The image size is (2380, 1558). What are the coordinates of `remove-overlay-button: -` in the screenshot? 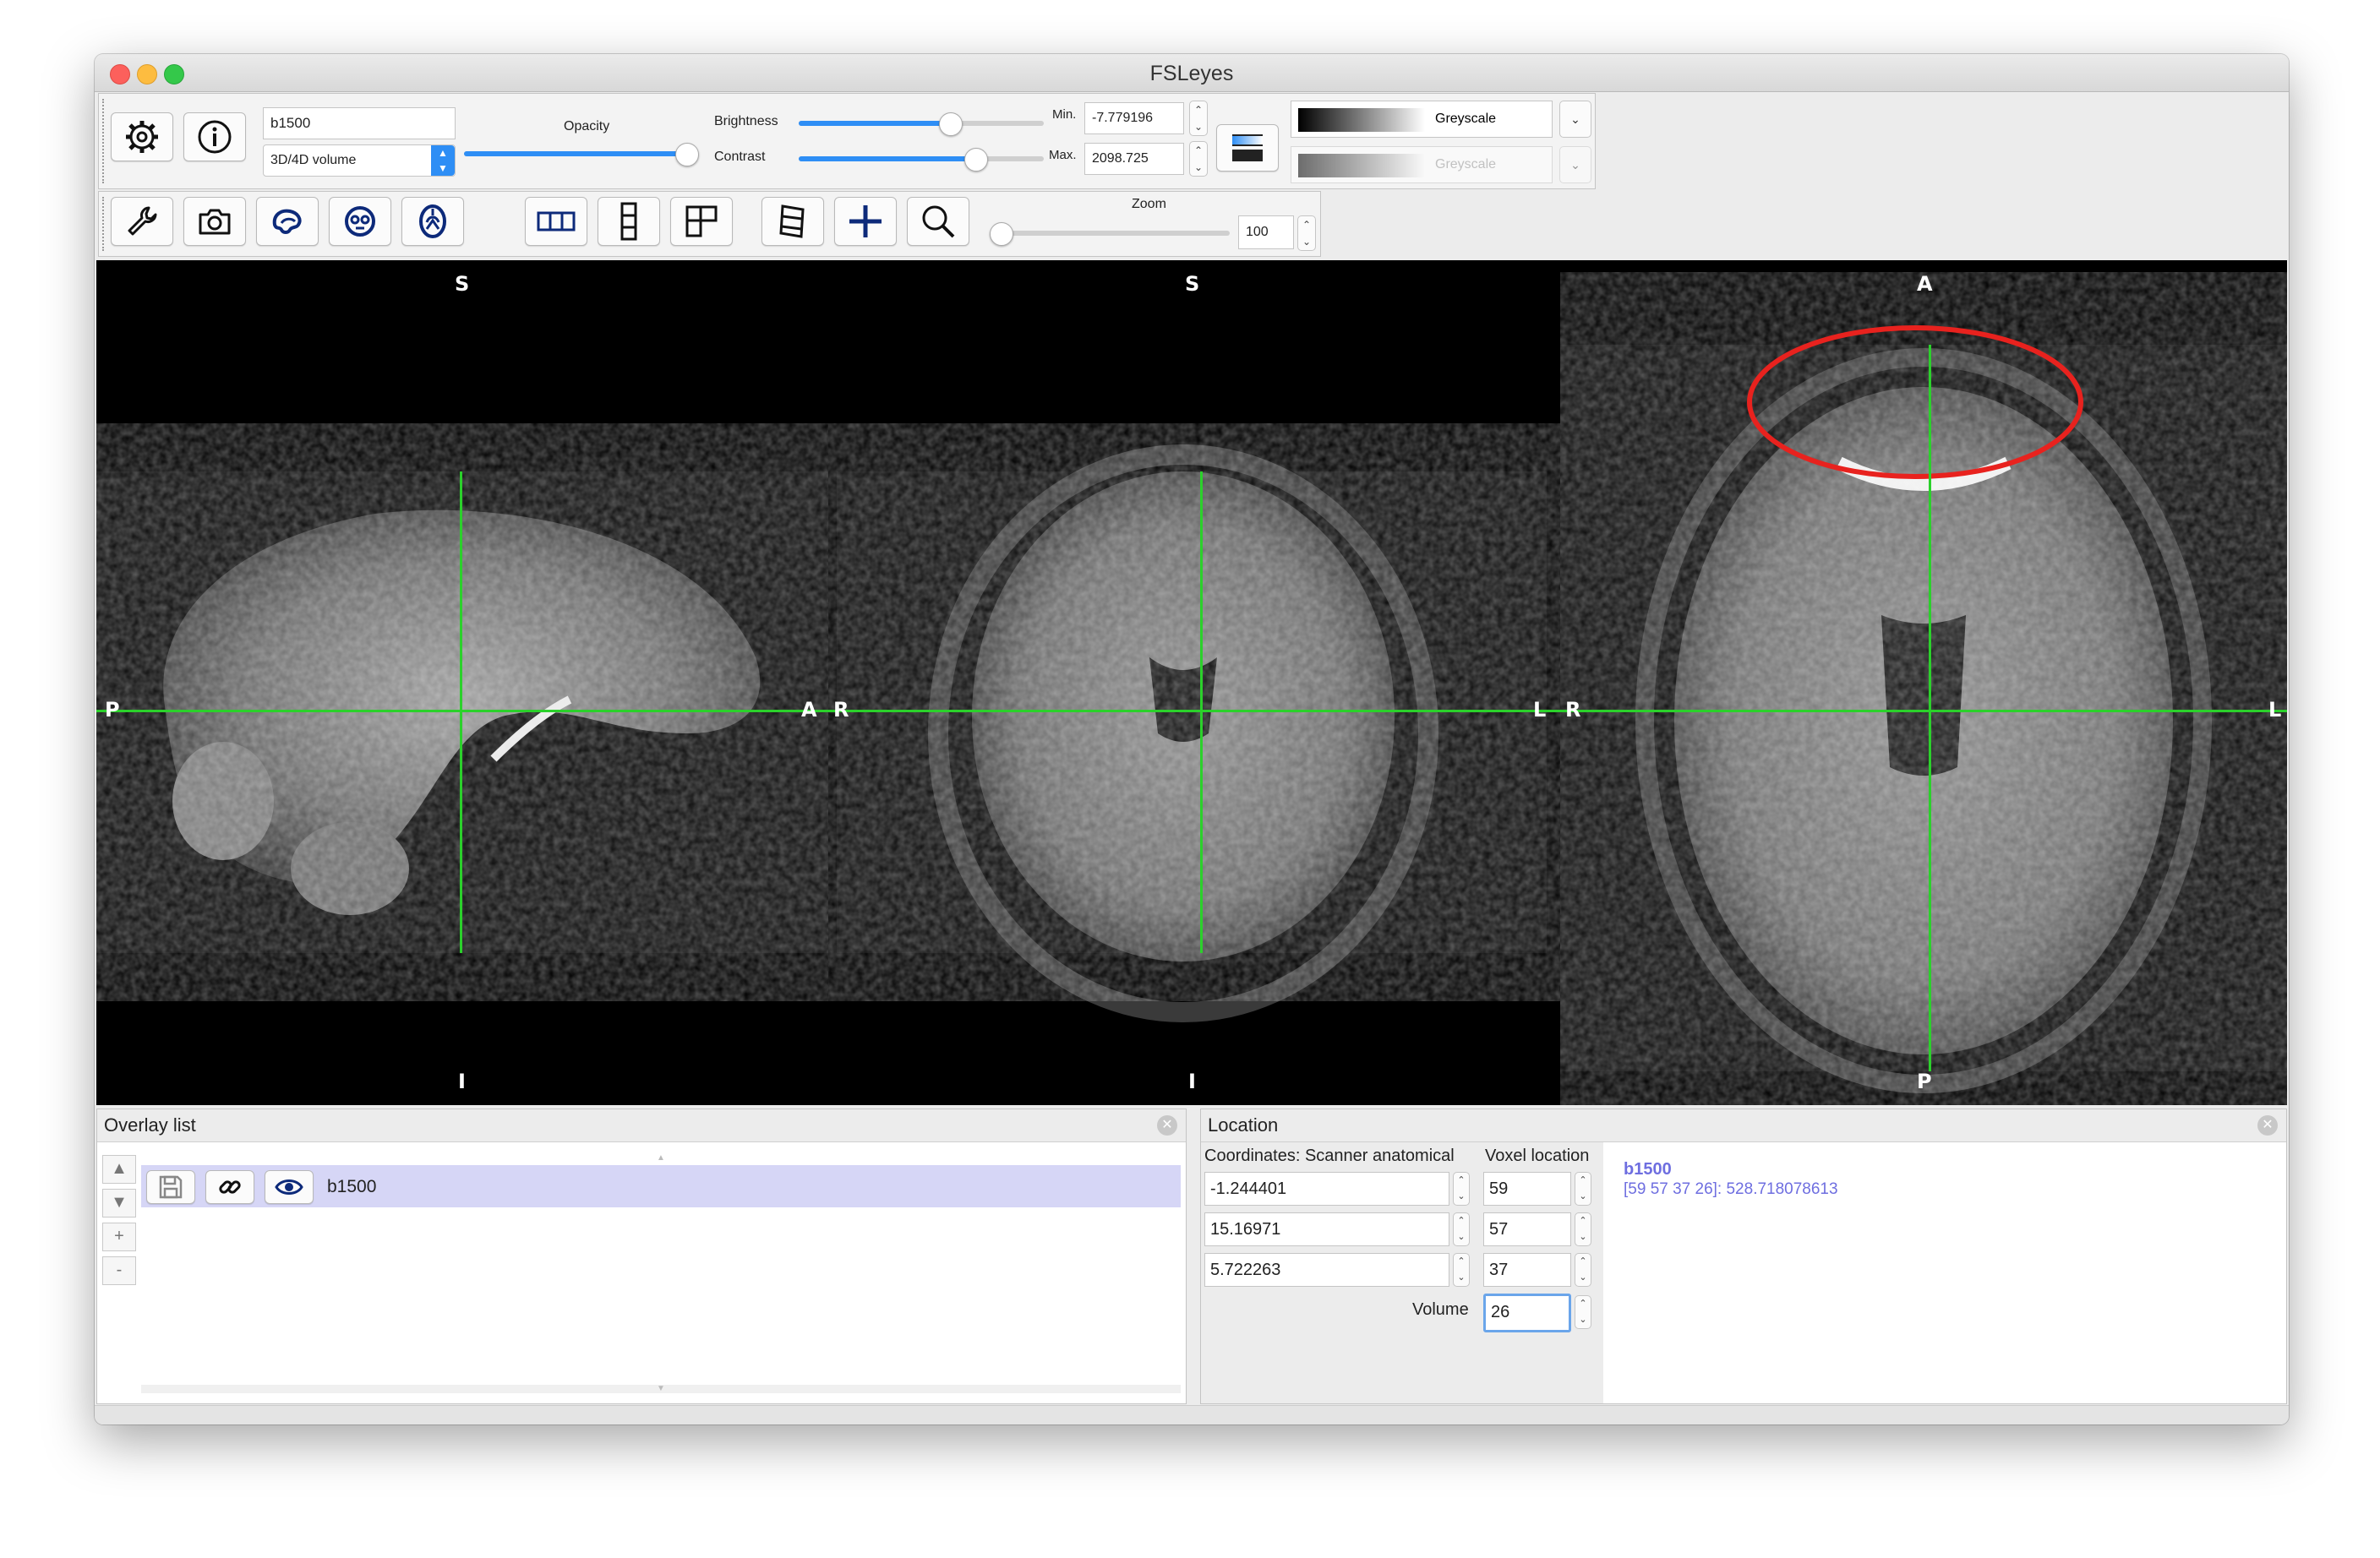 It's located at (119, 1270).